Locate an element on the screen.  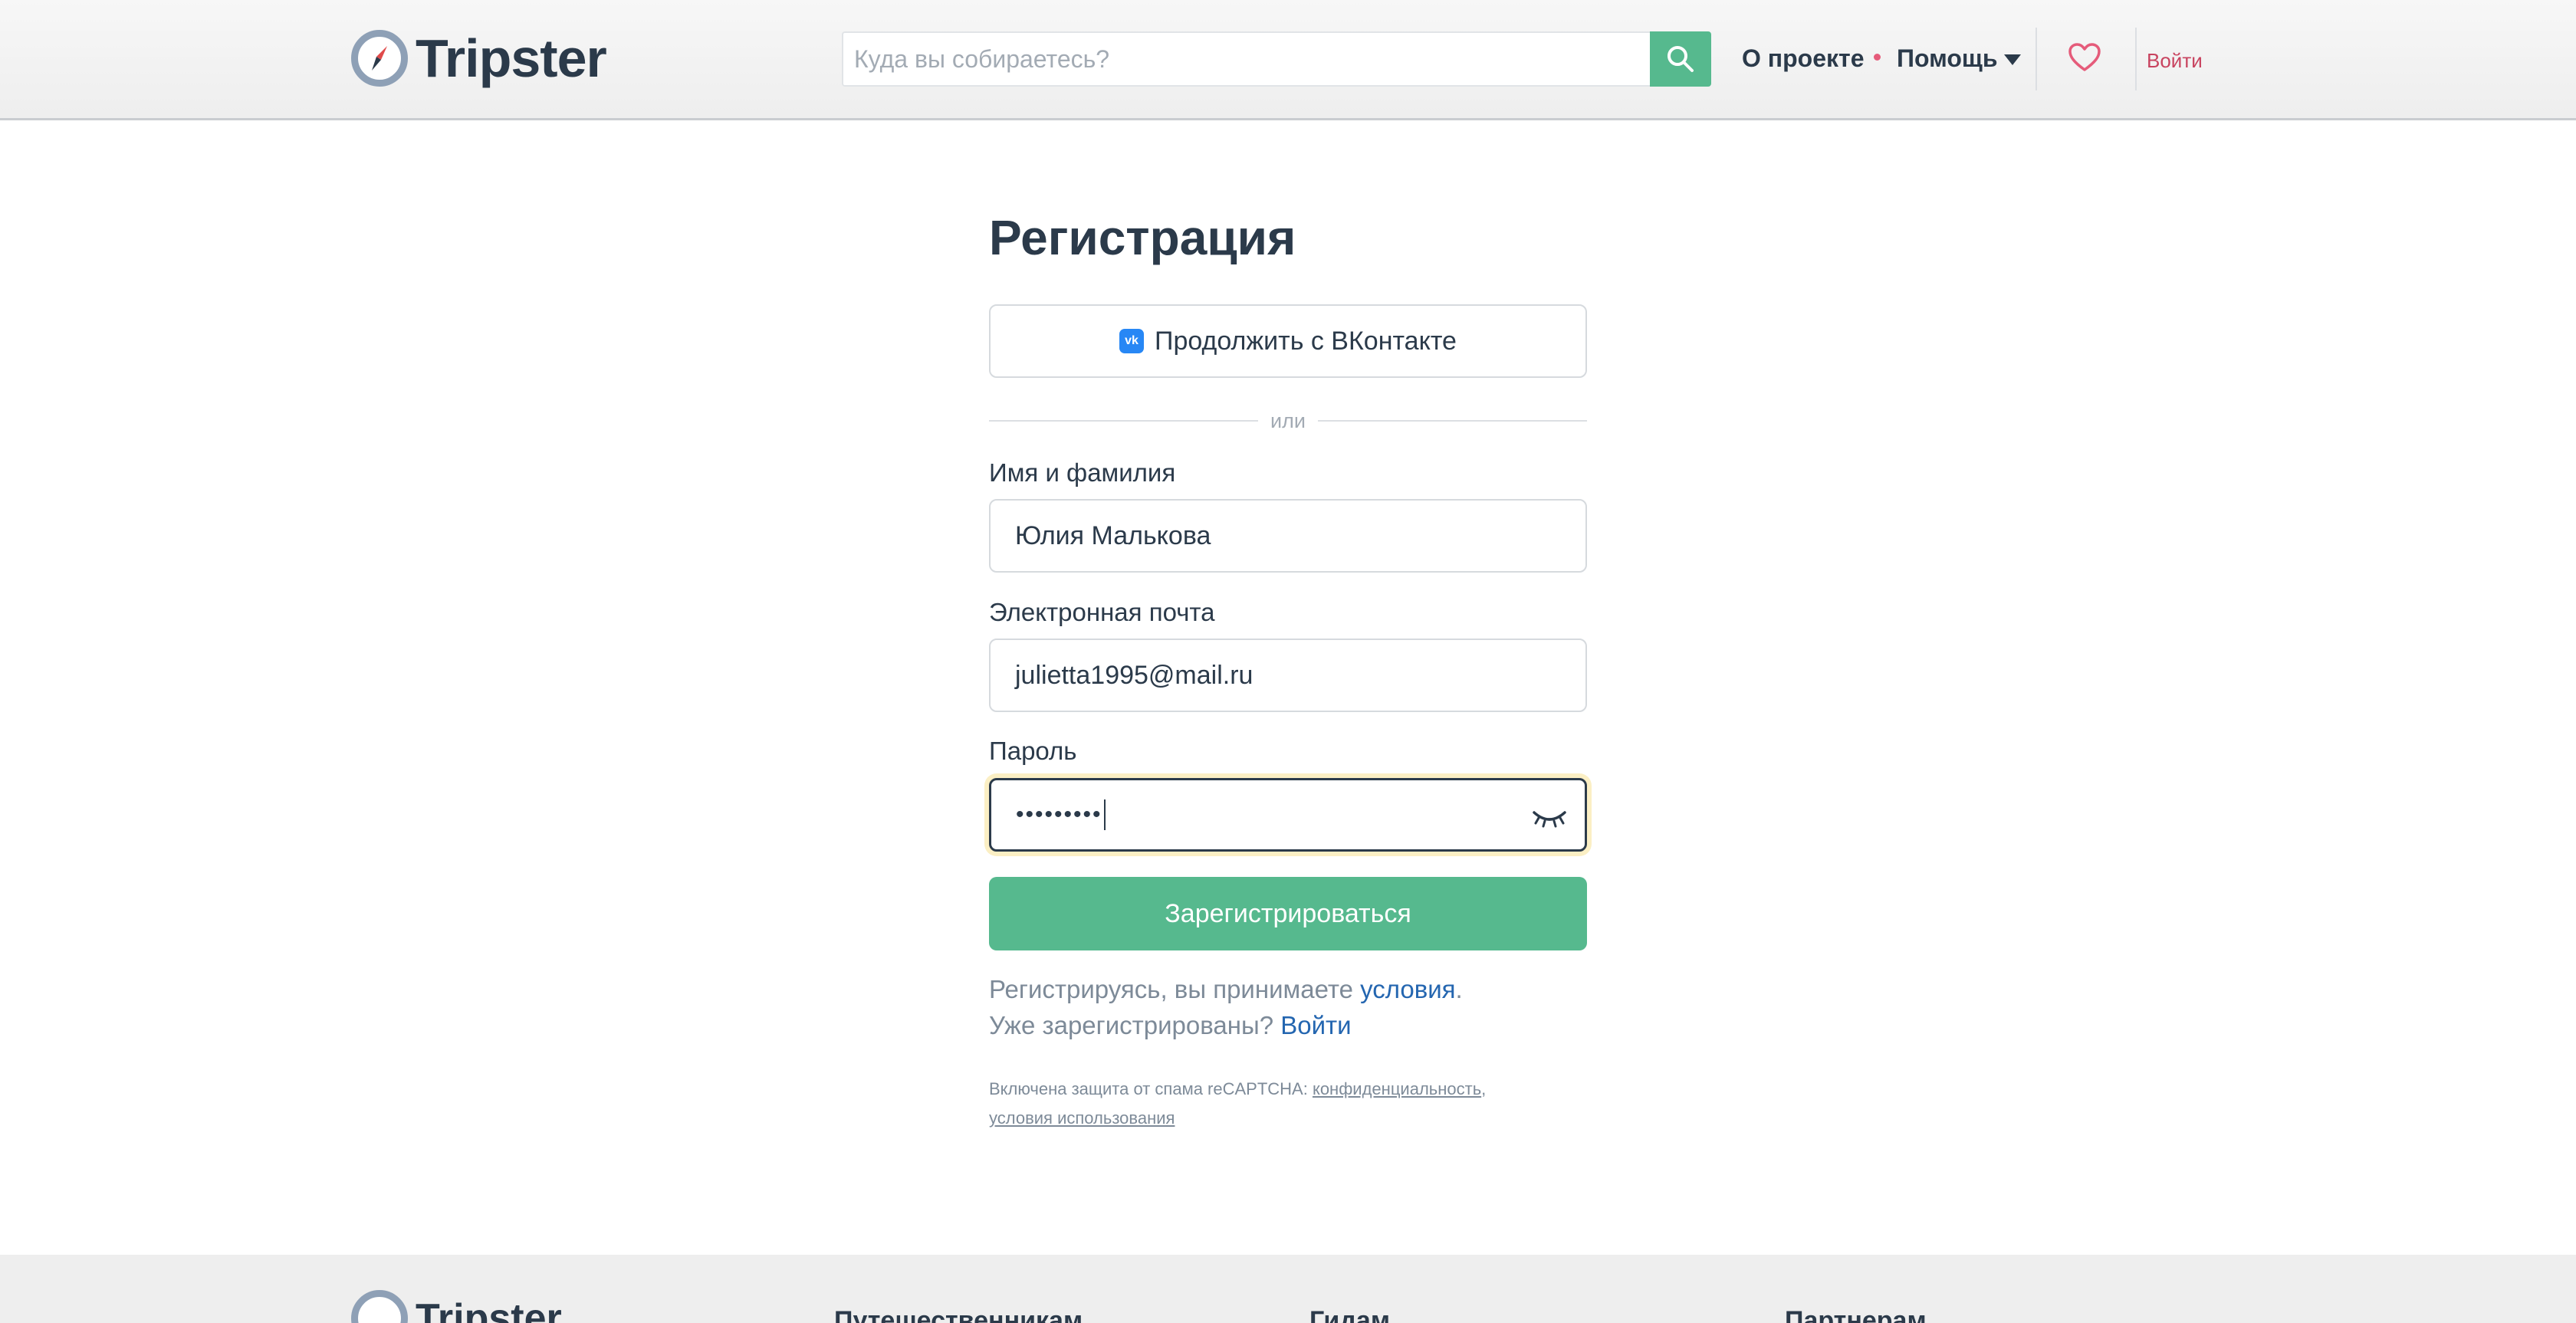
vk-icon: vk is located at coordinates (1132, 341).